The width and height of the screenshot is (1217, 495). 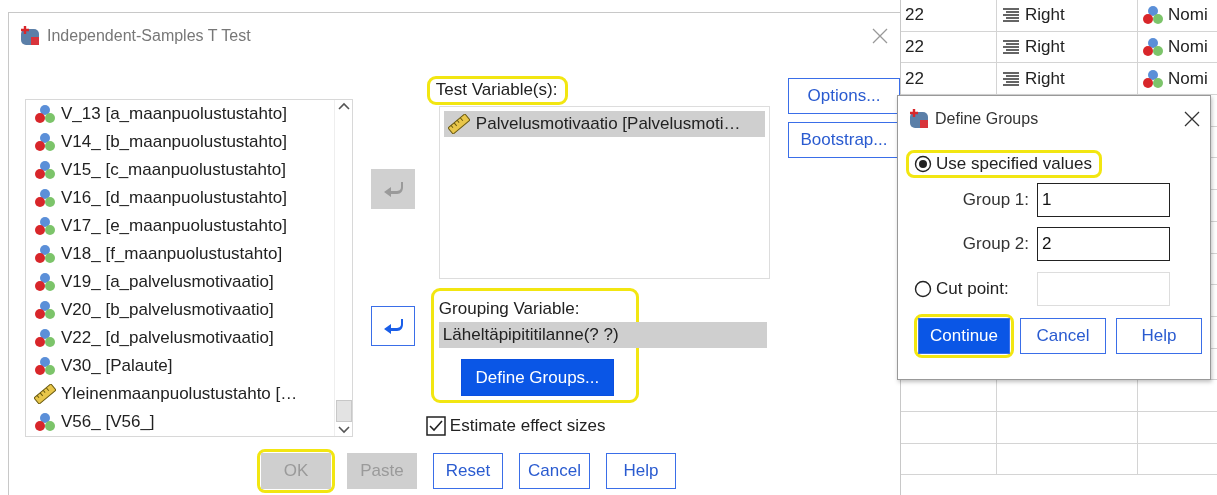 I want to click on radio-label: Cut point:, so click(x=972, y=289).